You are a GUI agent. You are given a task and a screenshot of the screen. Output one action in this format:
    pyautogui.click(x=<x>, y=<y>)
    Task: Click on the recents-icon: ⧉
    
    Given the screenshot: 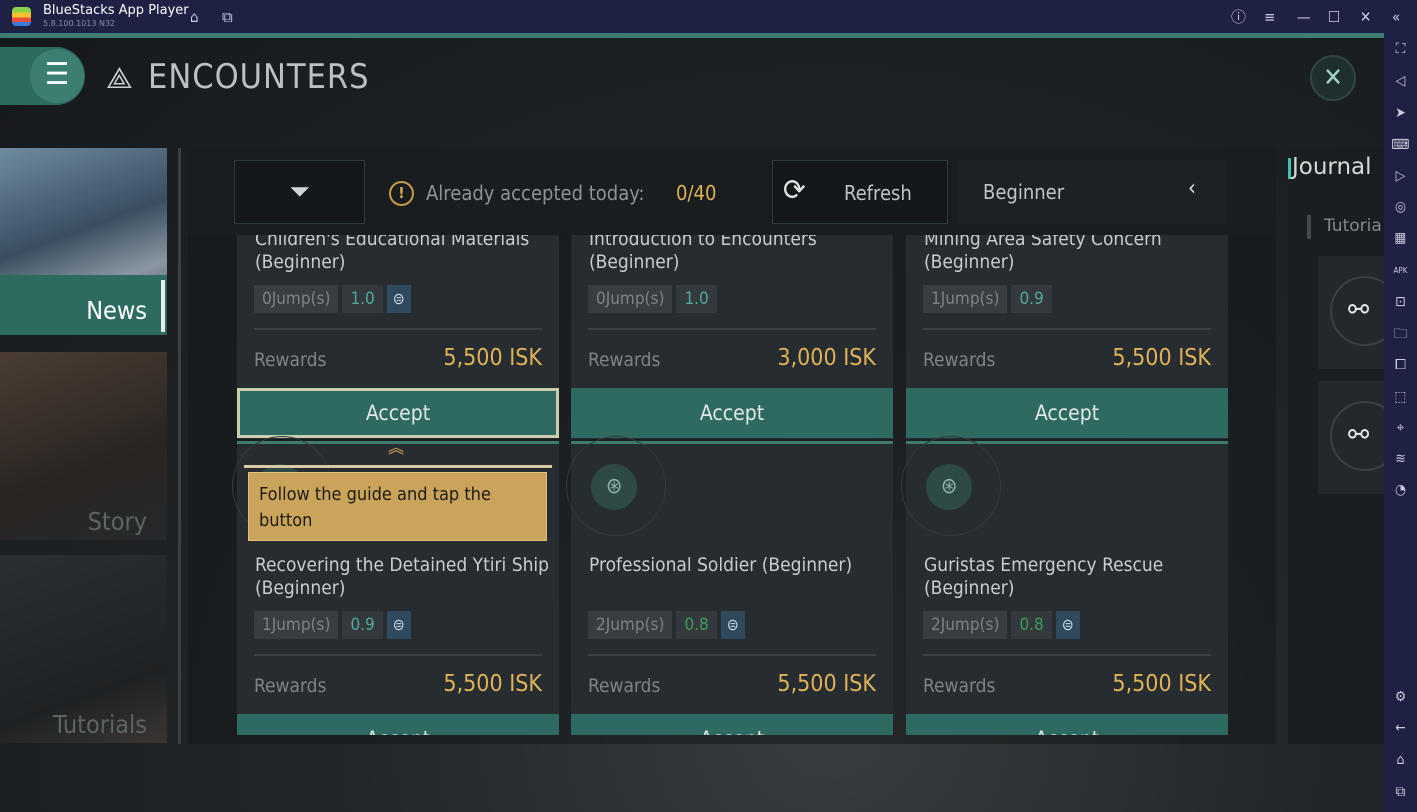 What is the action you would take?
    pyautogui.click(x=1400, y=792)
    